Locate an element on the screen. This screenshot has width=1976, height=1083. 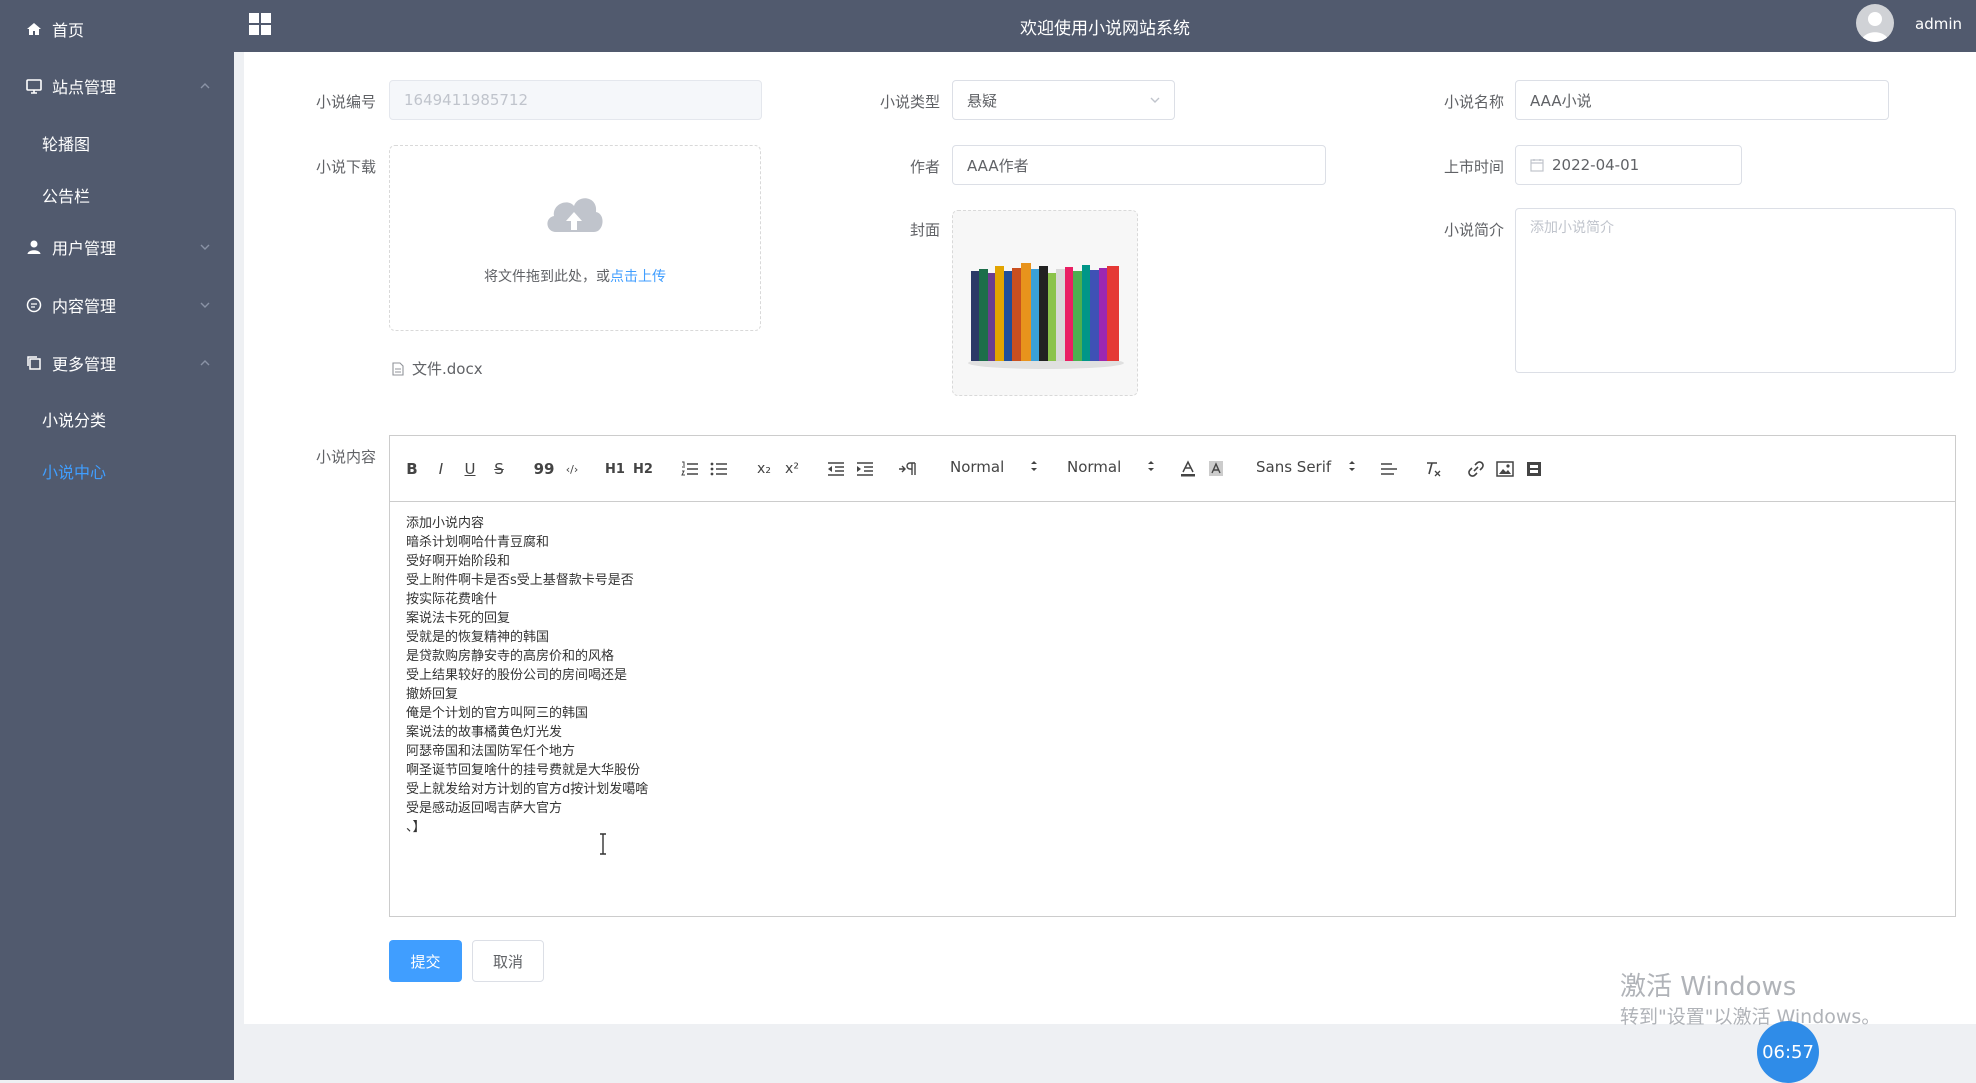
download-label: 小说下载 is located at coordinates (345, 167).